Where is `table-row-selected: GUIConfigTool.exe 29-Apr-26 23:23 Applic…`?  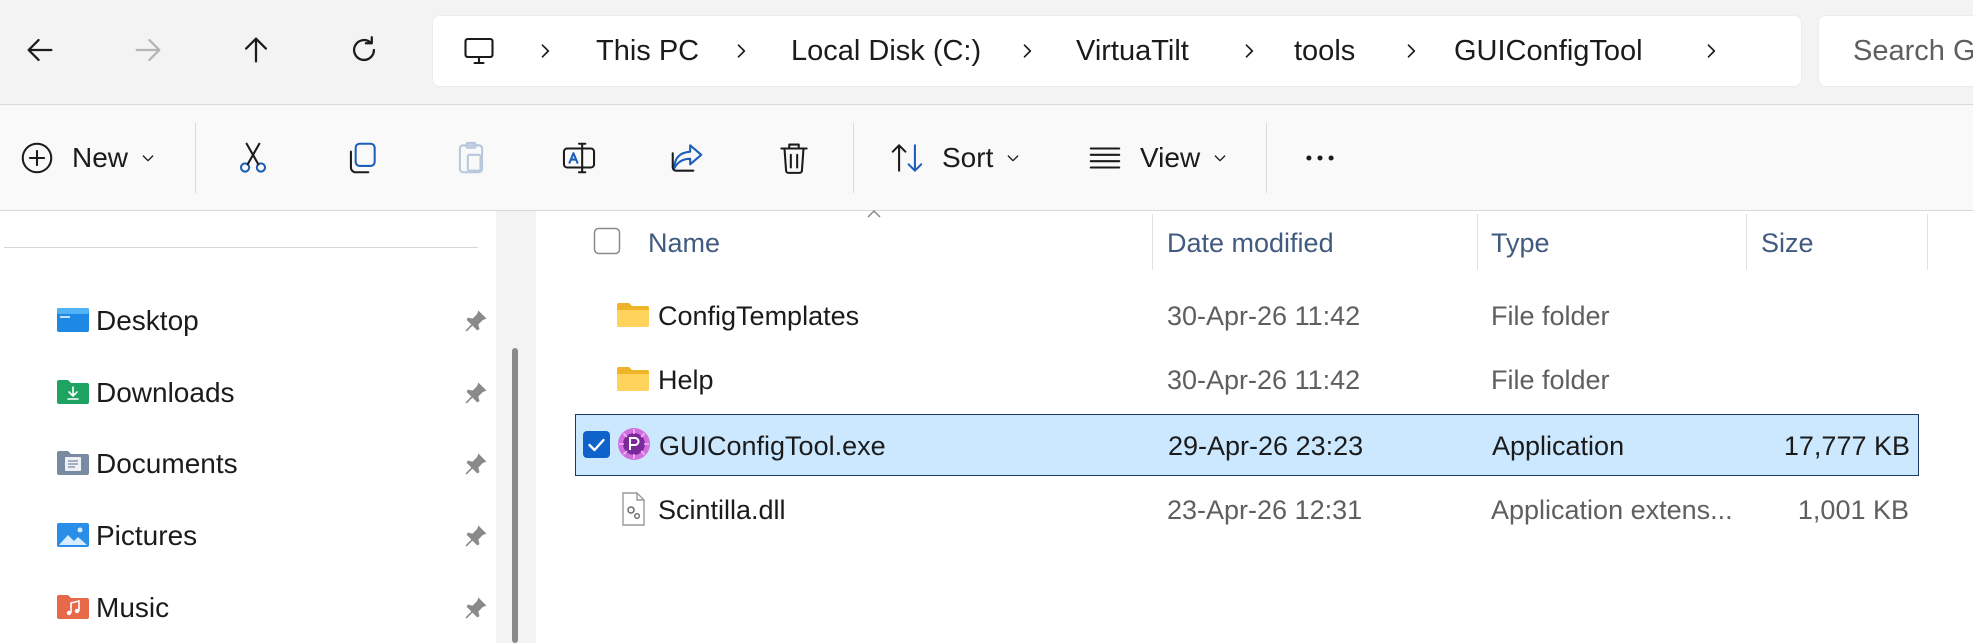
table-row-selected: GUIConfigTool.exe 29-Apr-26 23:23 Applic… is located at coordinates (1247, 445).